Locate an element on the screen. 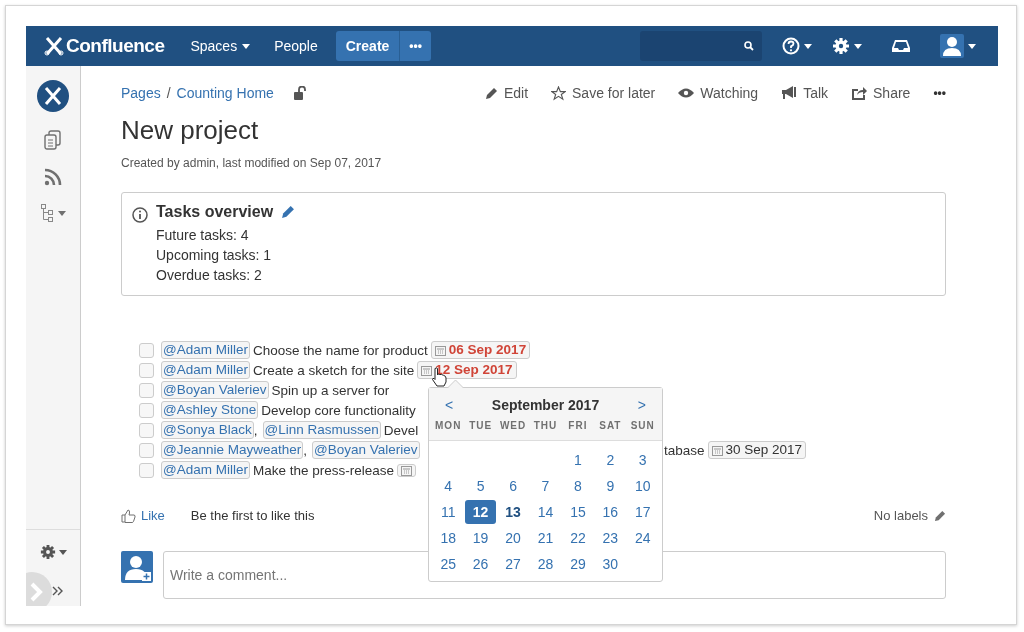 This screenshot has height=632, width=1024. date-lozenge: 06 Sep 2017 is located at coordinates (480, 350).